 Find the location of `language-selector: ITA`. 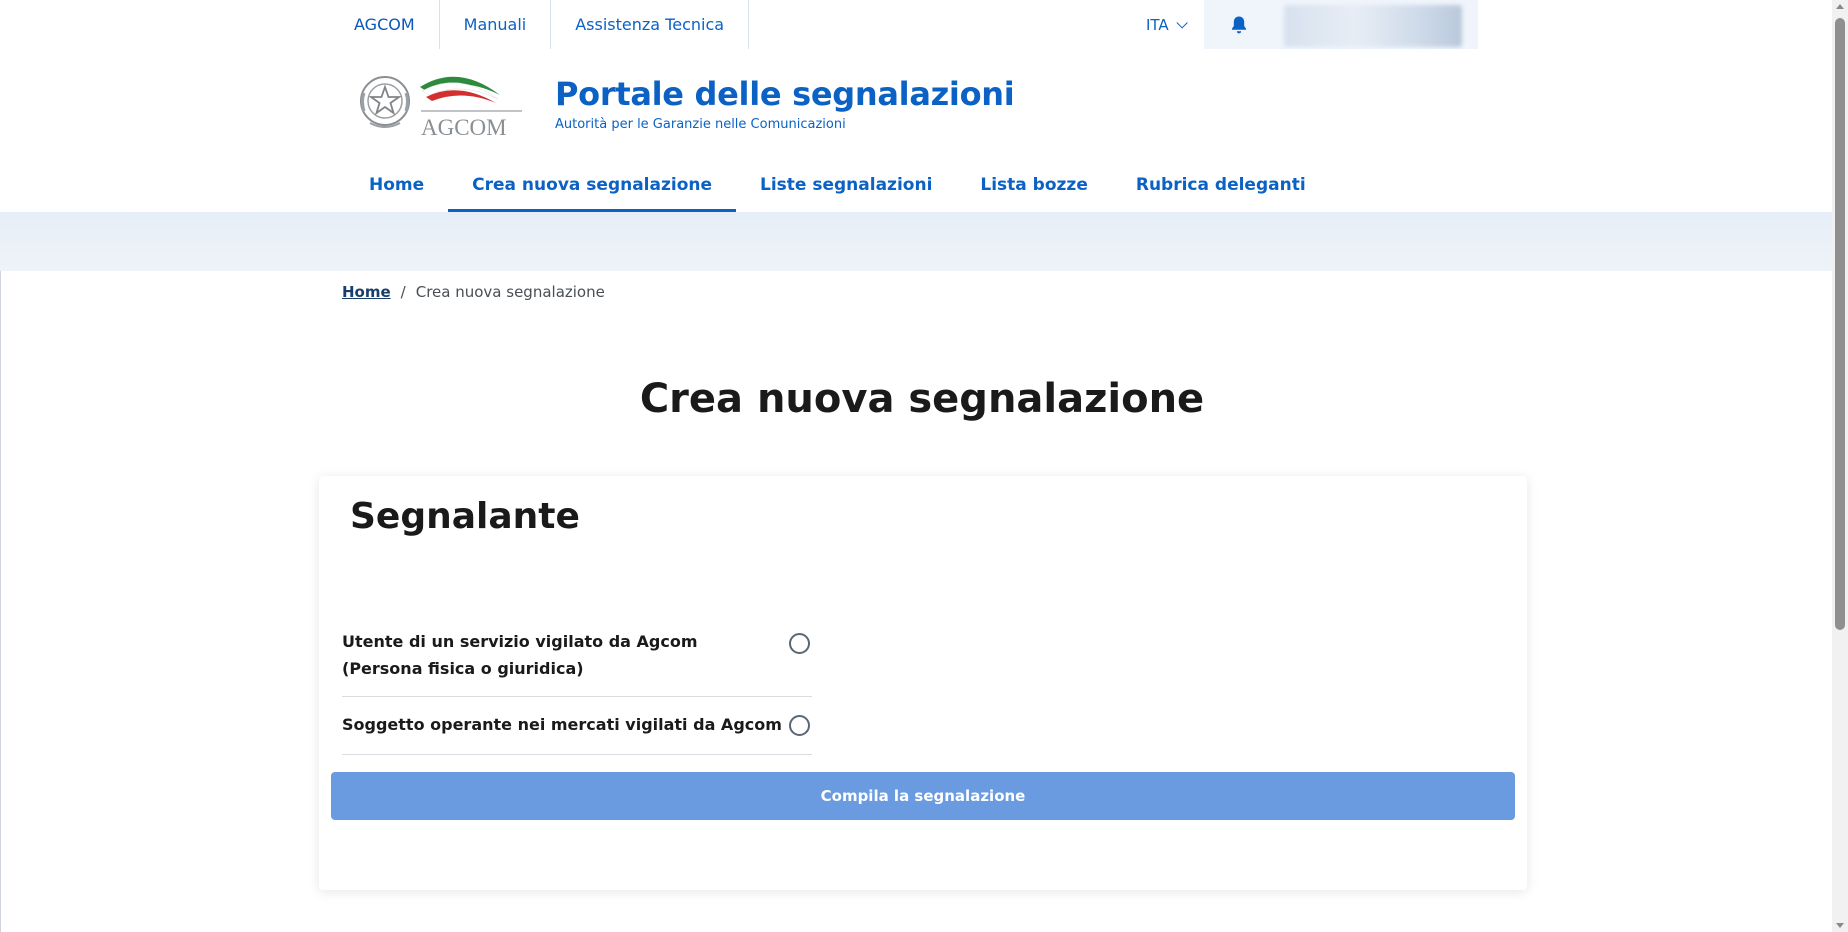

language-selector: ITA is located at coordinates (1167, 24).